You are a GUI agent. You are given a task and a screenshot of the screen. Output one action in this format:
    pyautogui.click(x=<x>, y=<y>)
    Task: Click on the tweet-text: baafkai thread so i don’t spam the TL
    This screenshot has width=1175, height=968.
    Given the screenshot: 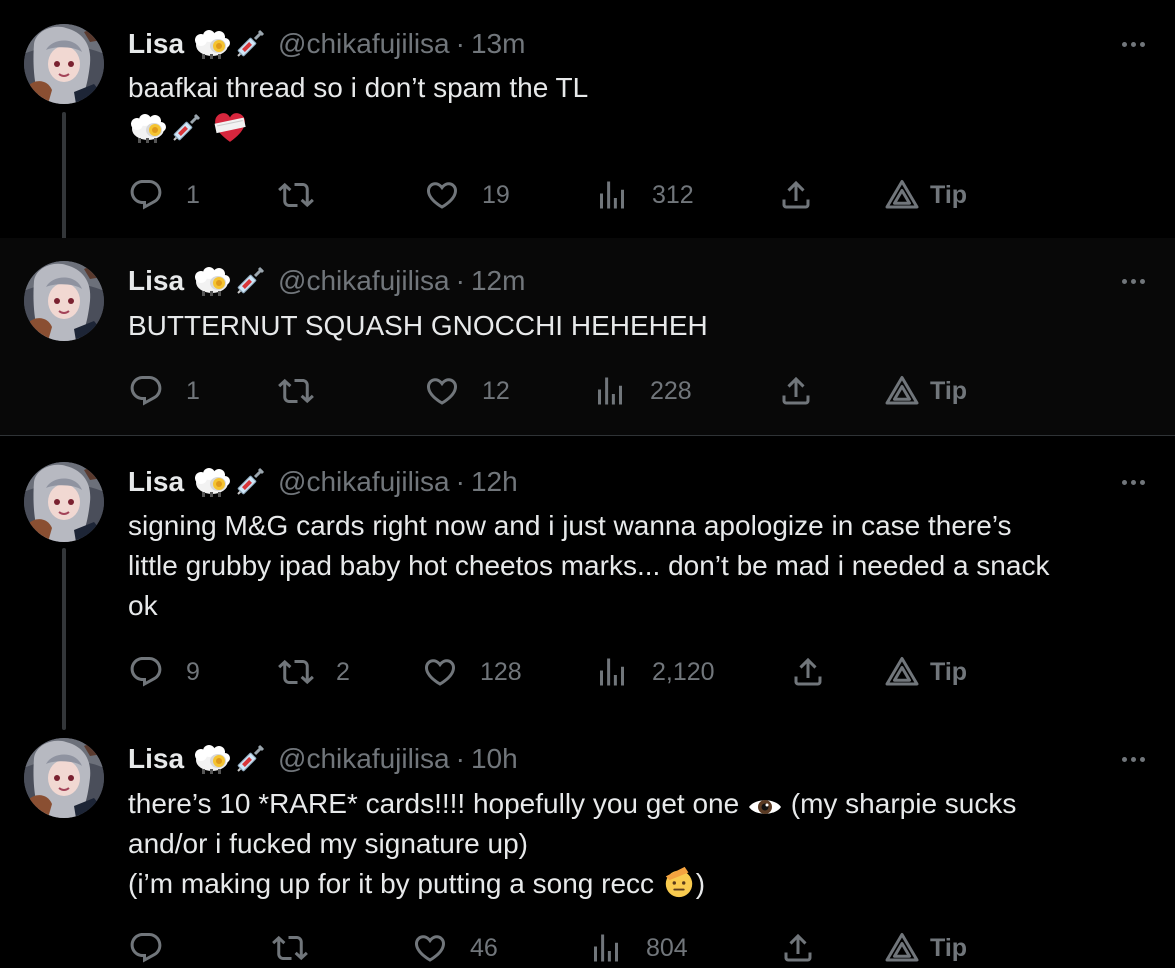 What is the action you would take?
    pyautogui.click(x=639, y=108)
    